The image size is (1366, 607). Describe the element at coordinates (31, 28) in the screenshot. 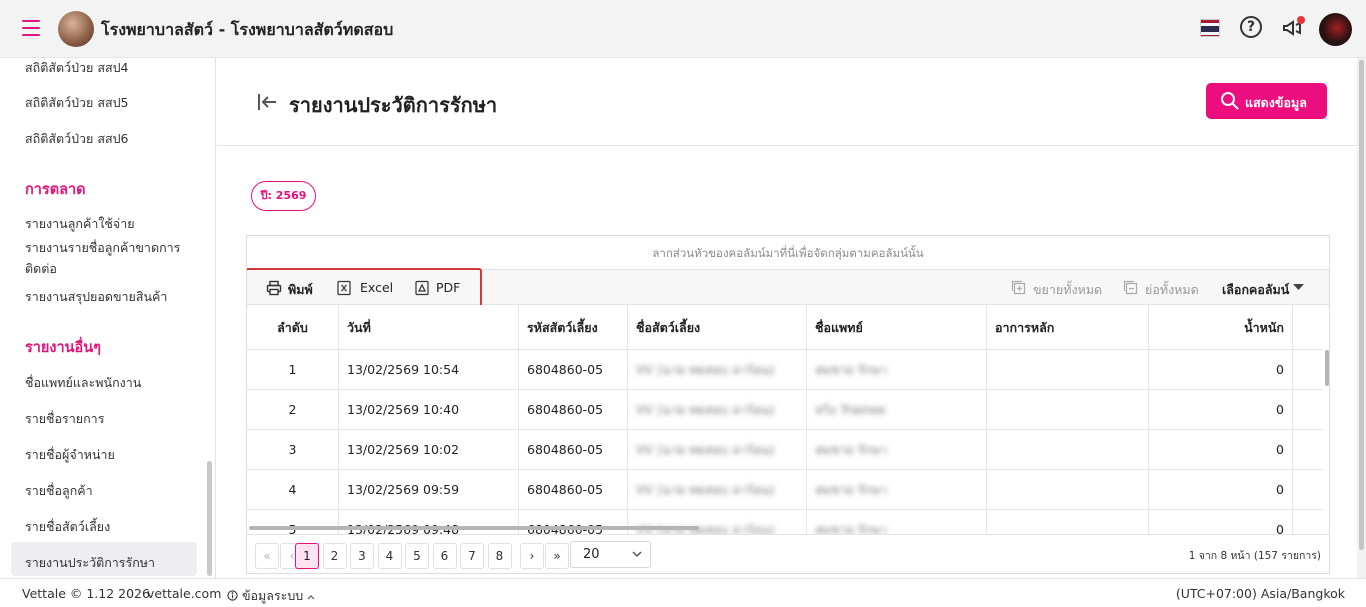

I see `menu-icon` at that location.